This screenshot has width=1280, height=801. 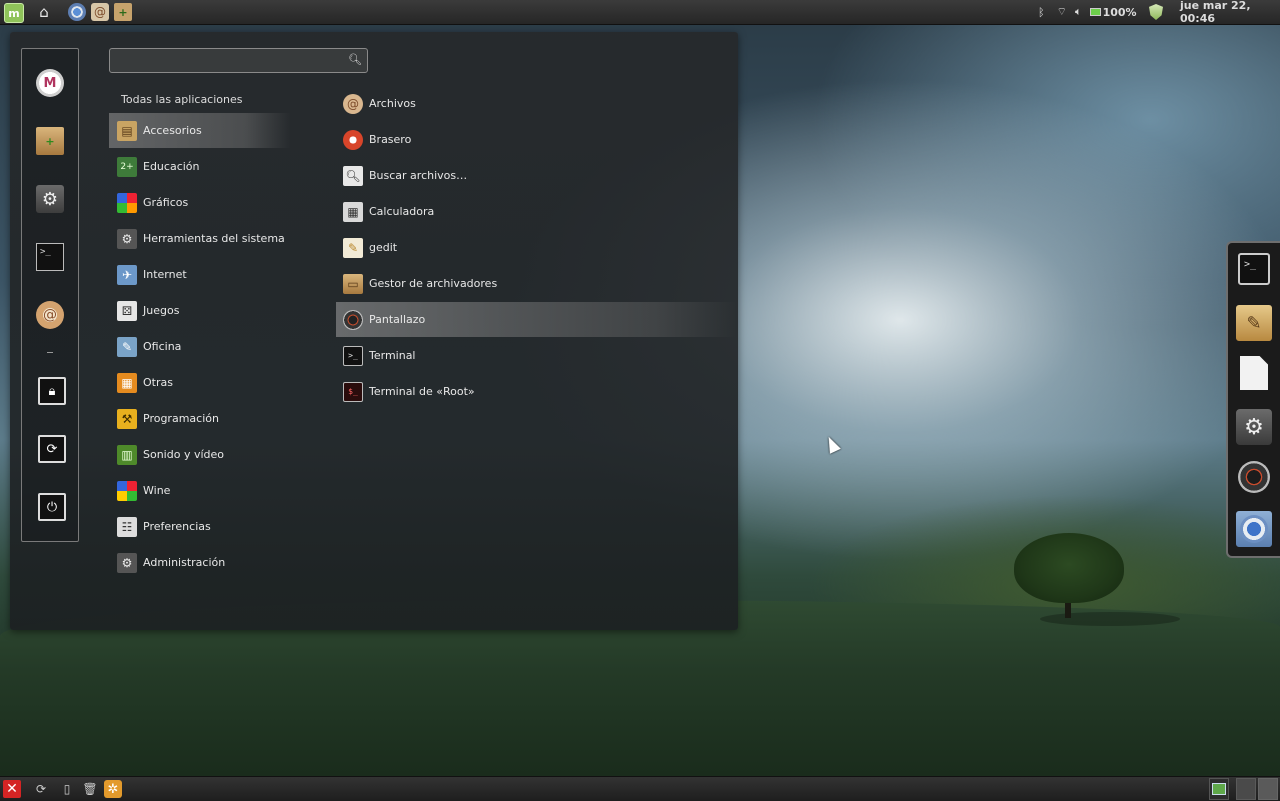 What do you see at coordinates (1254, 477) in the screenshot?
I see `camera-icon` at bounding box center [1254, 477].